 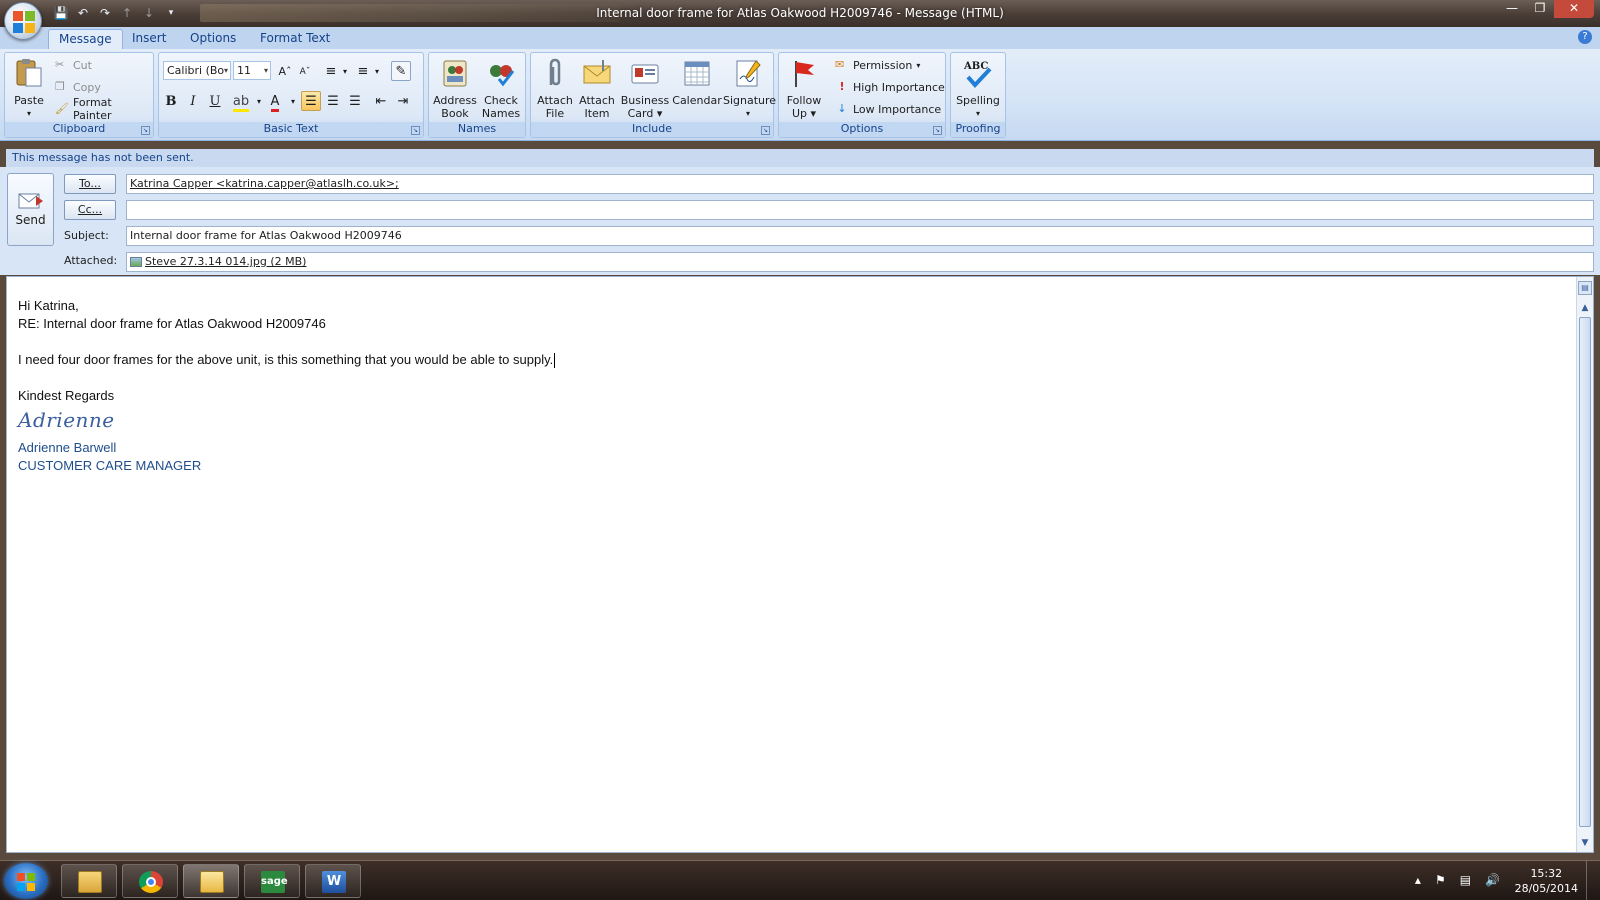 What do you see at coordinates (215, 101) in the screenshot?
I see `underline-button: U` at bounding box center [215, 101].